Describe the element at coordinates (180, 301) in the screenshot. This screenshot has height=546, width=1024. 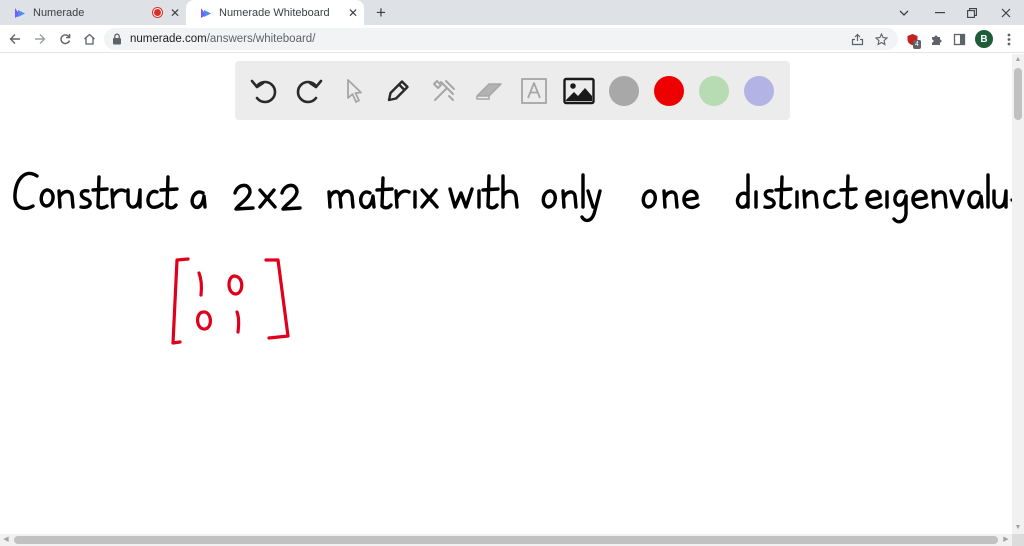
I see `matrix-left-bracket` at that location.